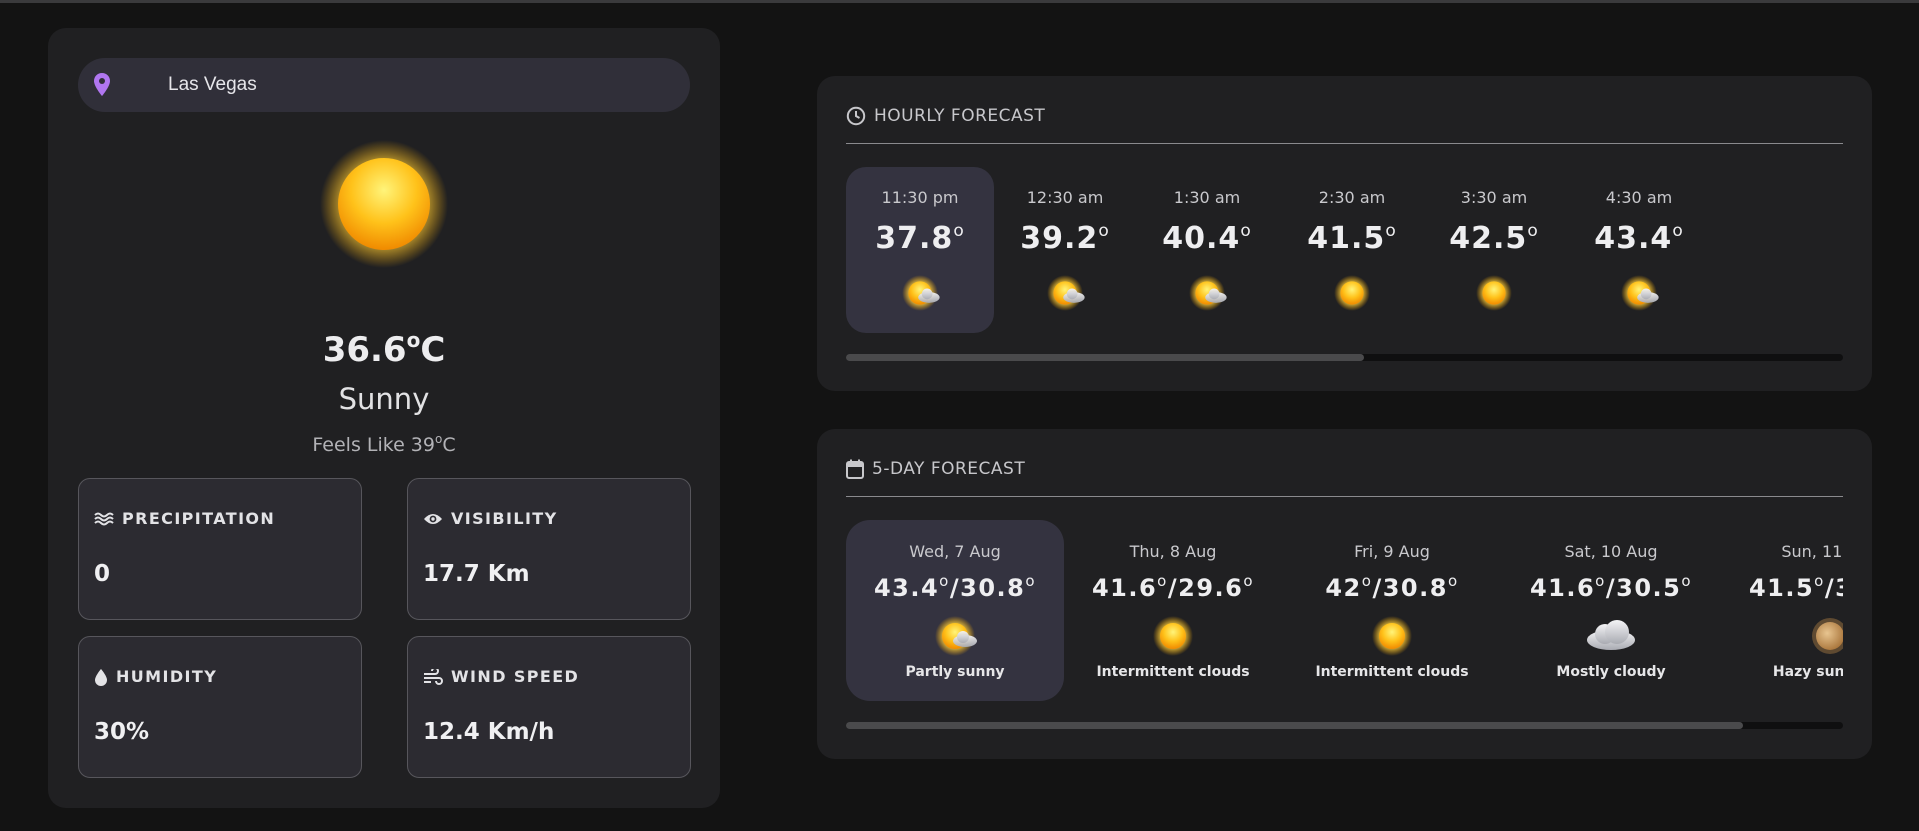  I want to click on daily-date: Sun, 11 Aug, so click(1812, 551).